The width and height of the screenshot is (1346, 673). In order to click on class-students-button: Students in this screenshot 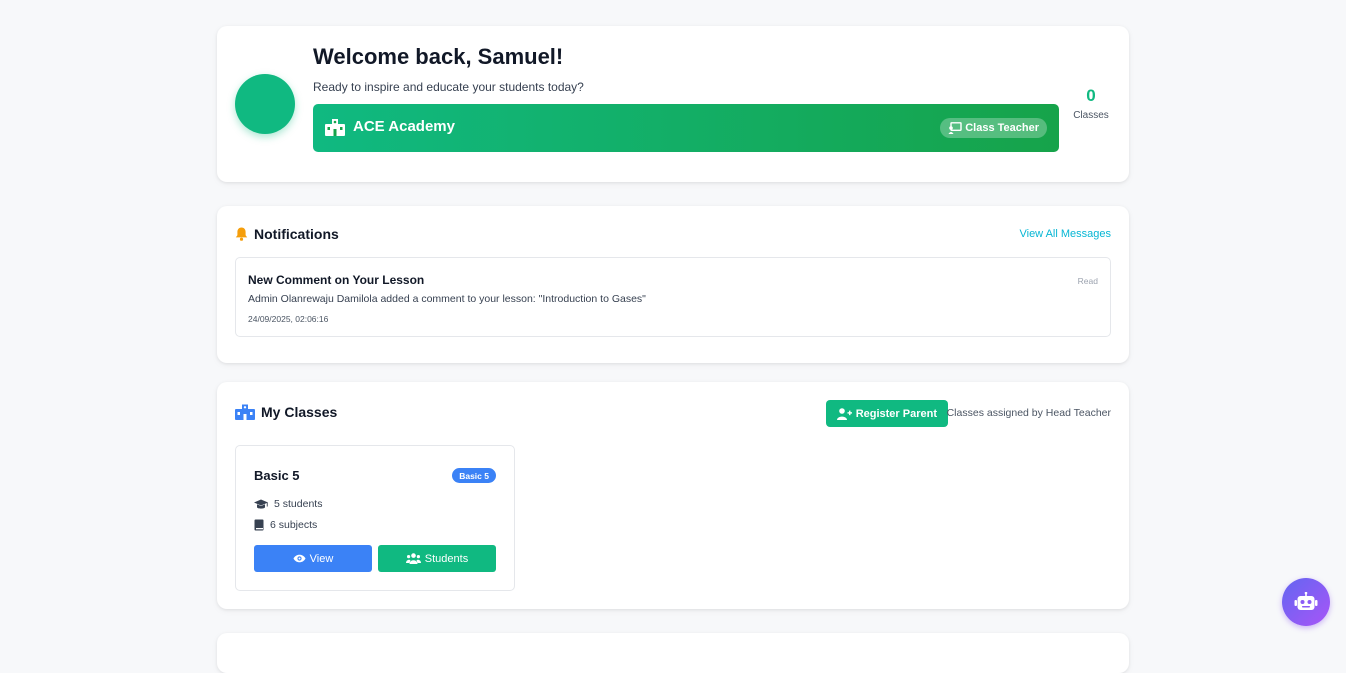, I will do `click(437, 558)`.